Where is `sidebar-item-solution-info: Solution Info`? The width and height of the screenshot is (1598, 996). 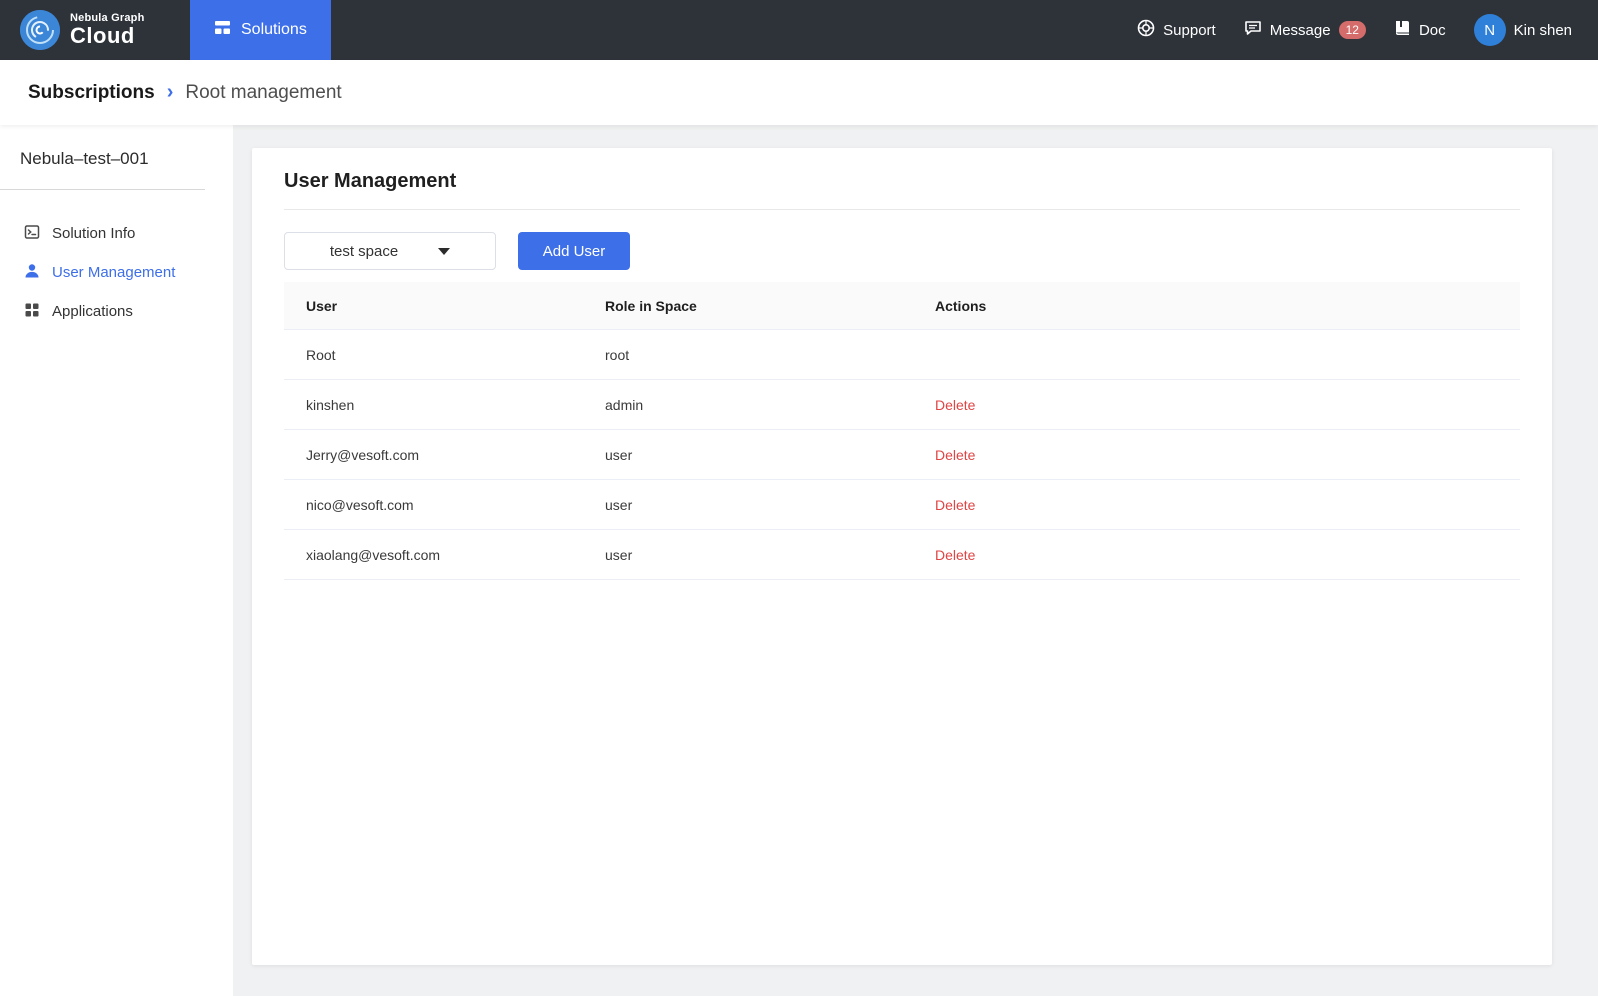 sidebar-item-solution-info: Solution Info is located at coordinates (116, 233).